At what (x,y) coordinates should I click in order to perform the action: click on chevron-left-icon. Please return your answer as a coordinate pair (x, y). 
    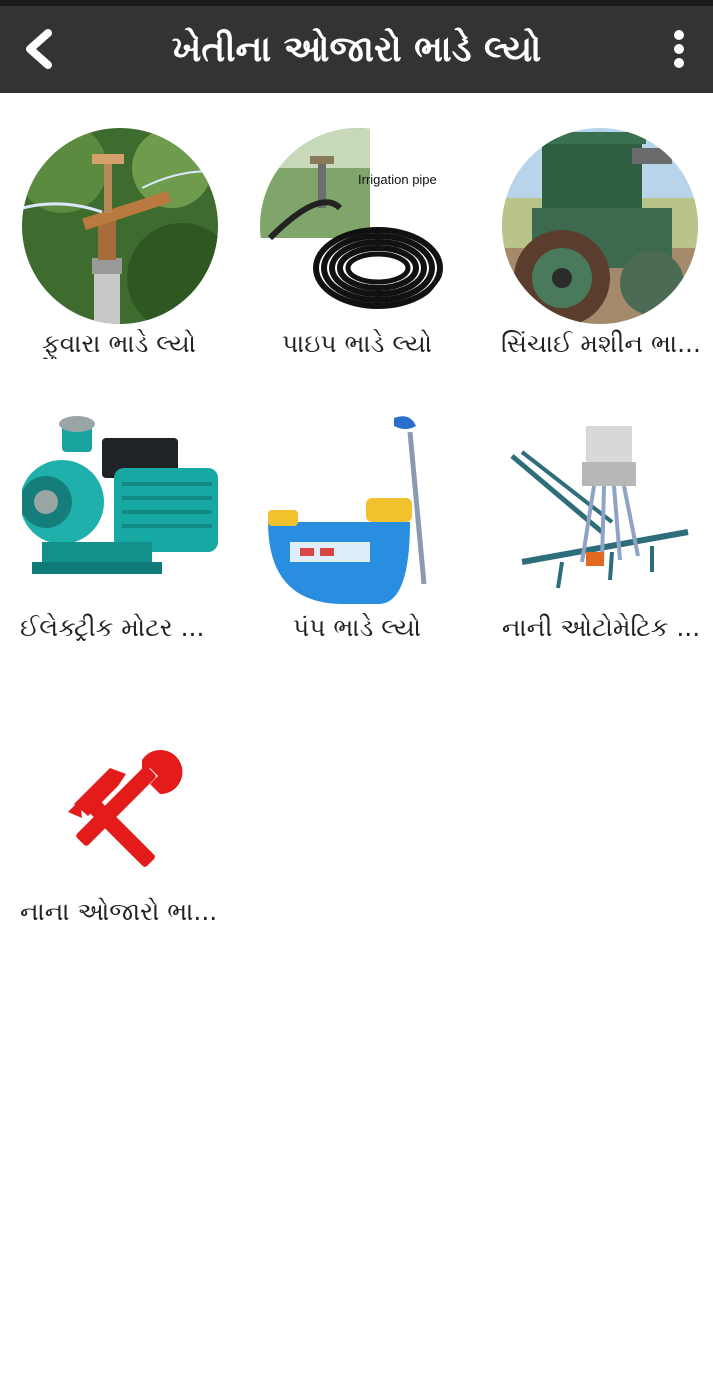
    Looking at the image, I should click on (39, 49).